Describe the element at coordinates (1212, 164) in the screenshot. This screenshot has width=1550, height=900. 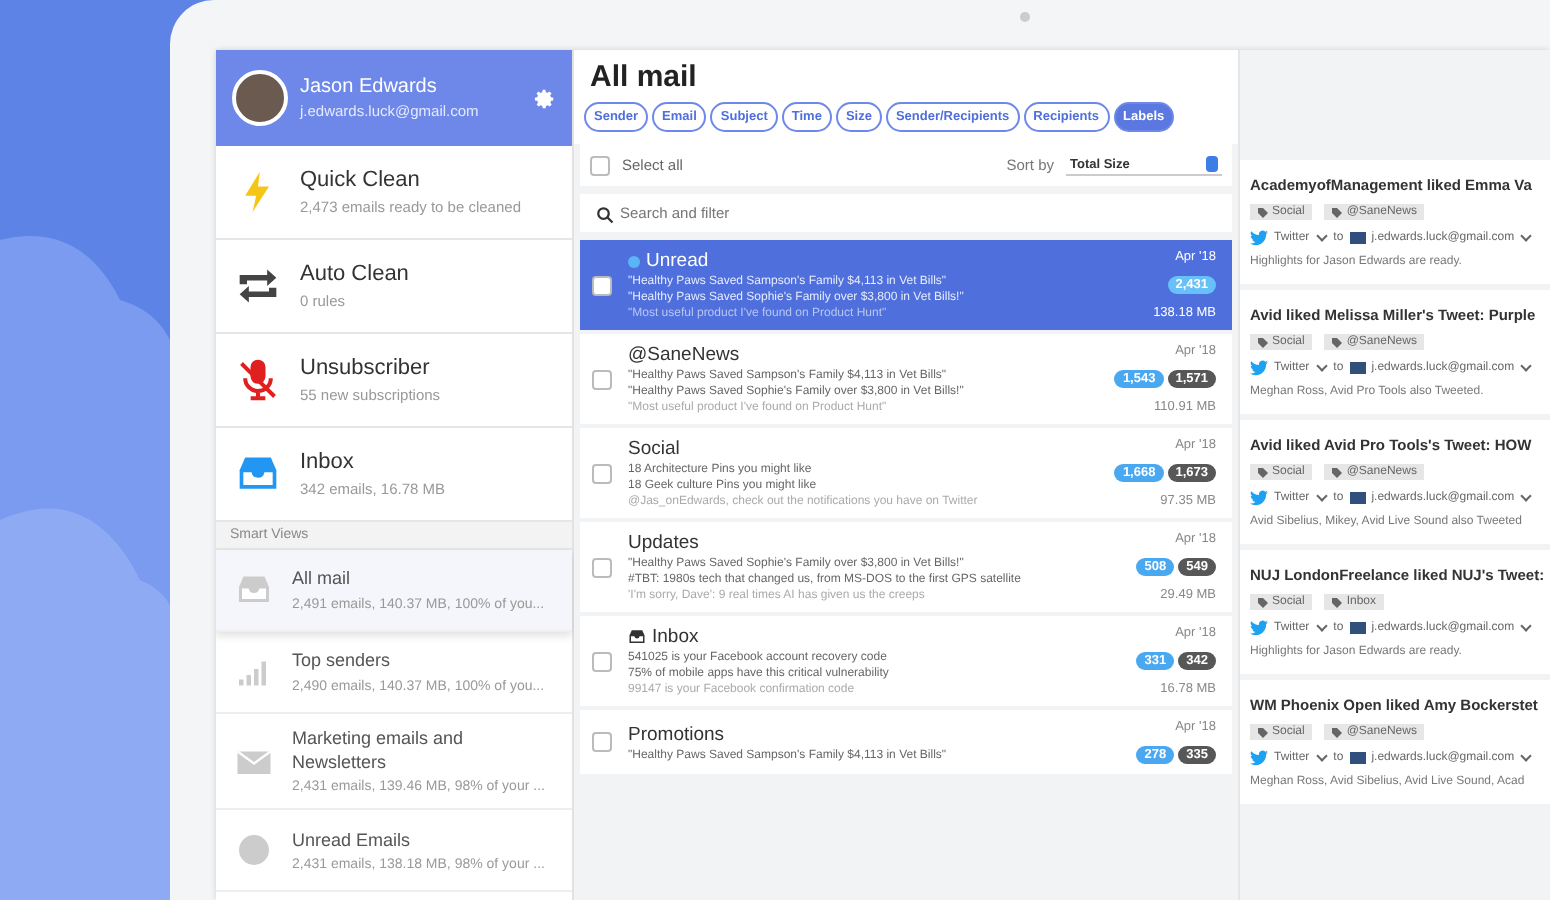
I see `updown-icon` at that location.